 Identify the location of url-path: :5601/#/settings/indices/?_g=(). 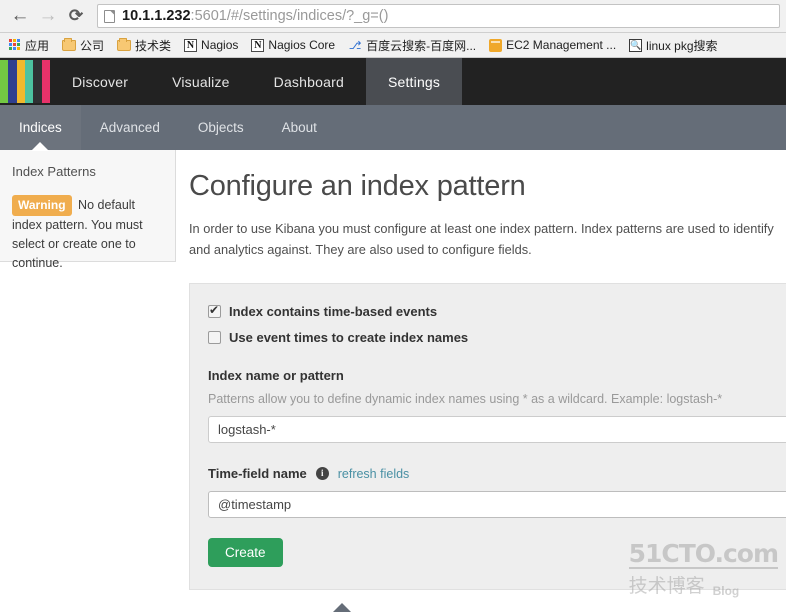
(289, 16).